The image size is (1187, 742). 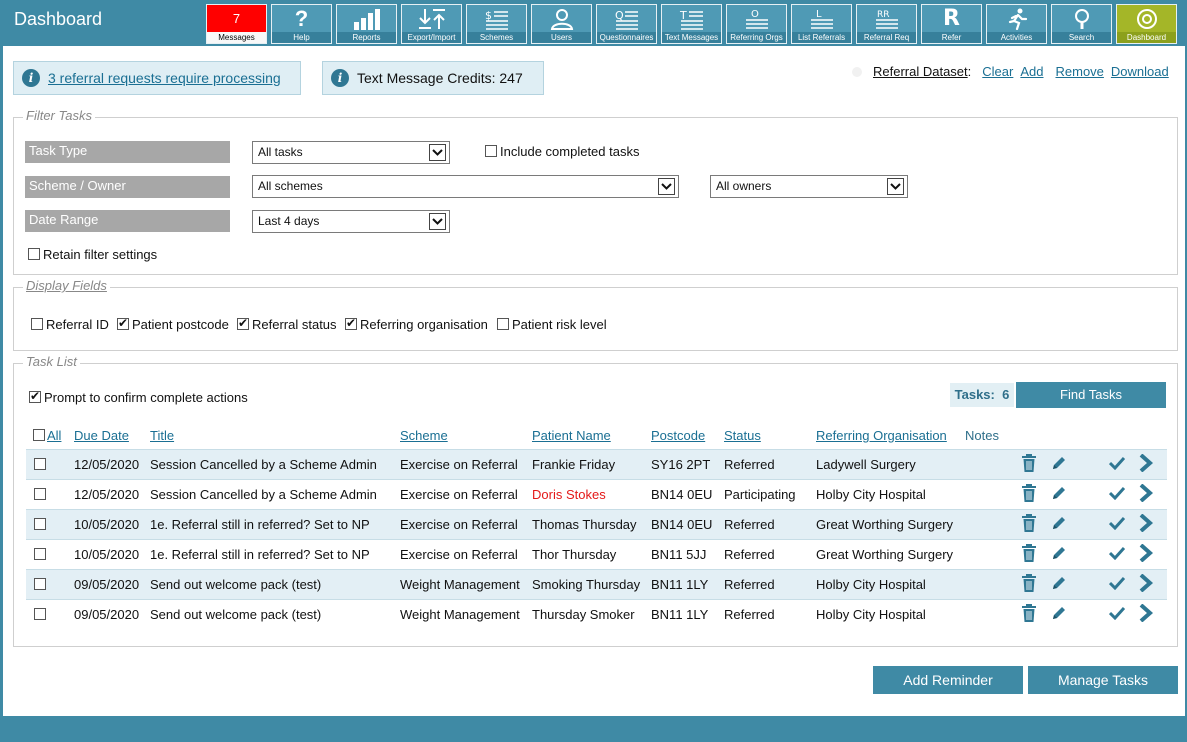 I want to click on cell-title: Session Cancelled by a Scheme Admin, so click(x=275, y=463).